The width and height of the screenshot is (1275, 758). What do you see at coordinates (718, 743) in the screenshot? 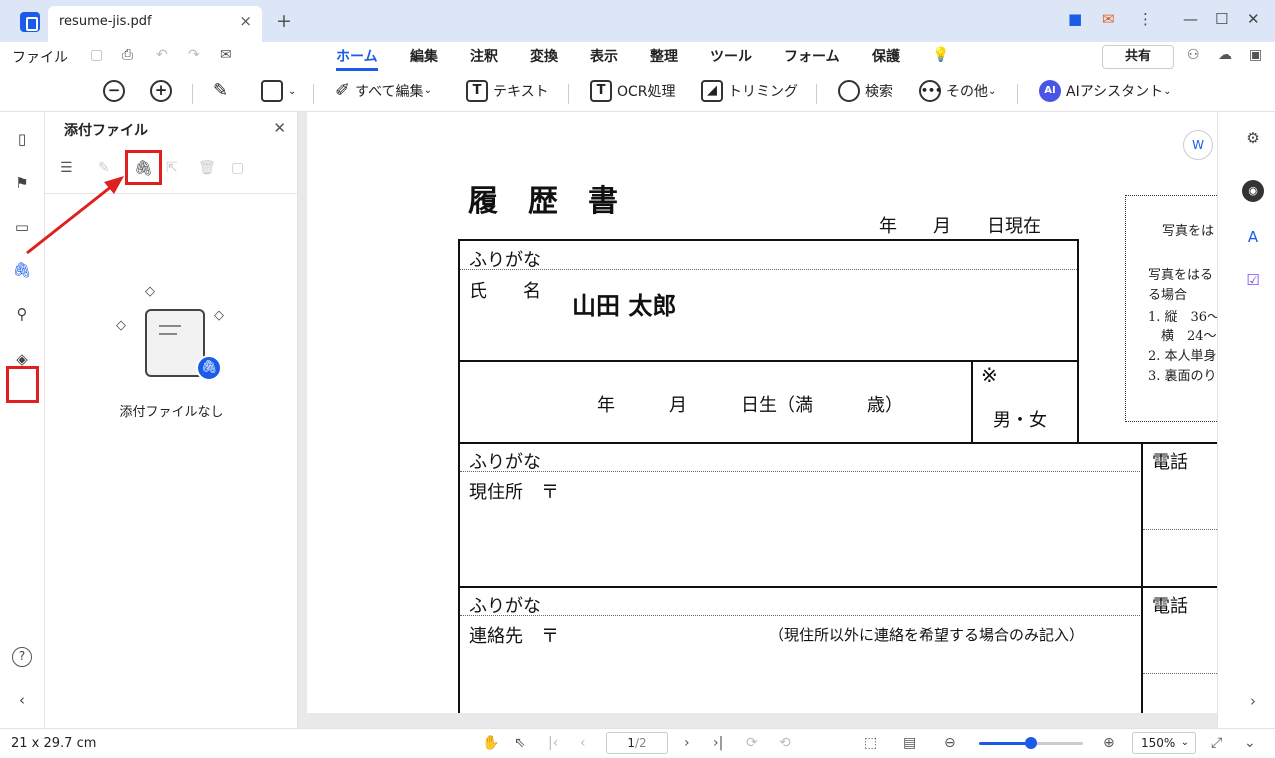
I see `last-page-icon: ›|` at bounding box center [718, 743].